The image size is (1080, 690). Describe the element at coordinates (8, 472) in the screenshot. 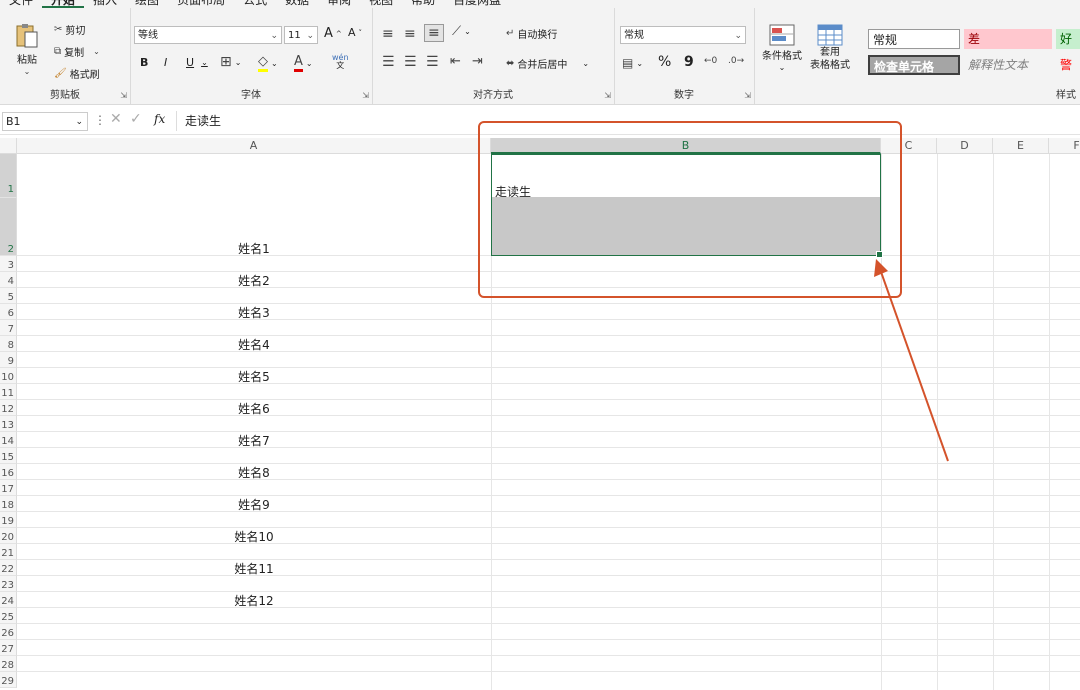

I see `row-header-16: 16` at that location.